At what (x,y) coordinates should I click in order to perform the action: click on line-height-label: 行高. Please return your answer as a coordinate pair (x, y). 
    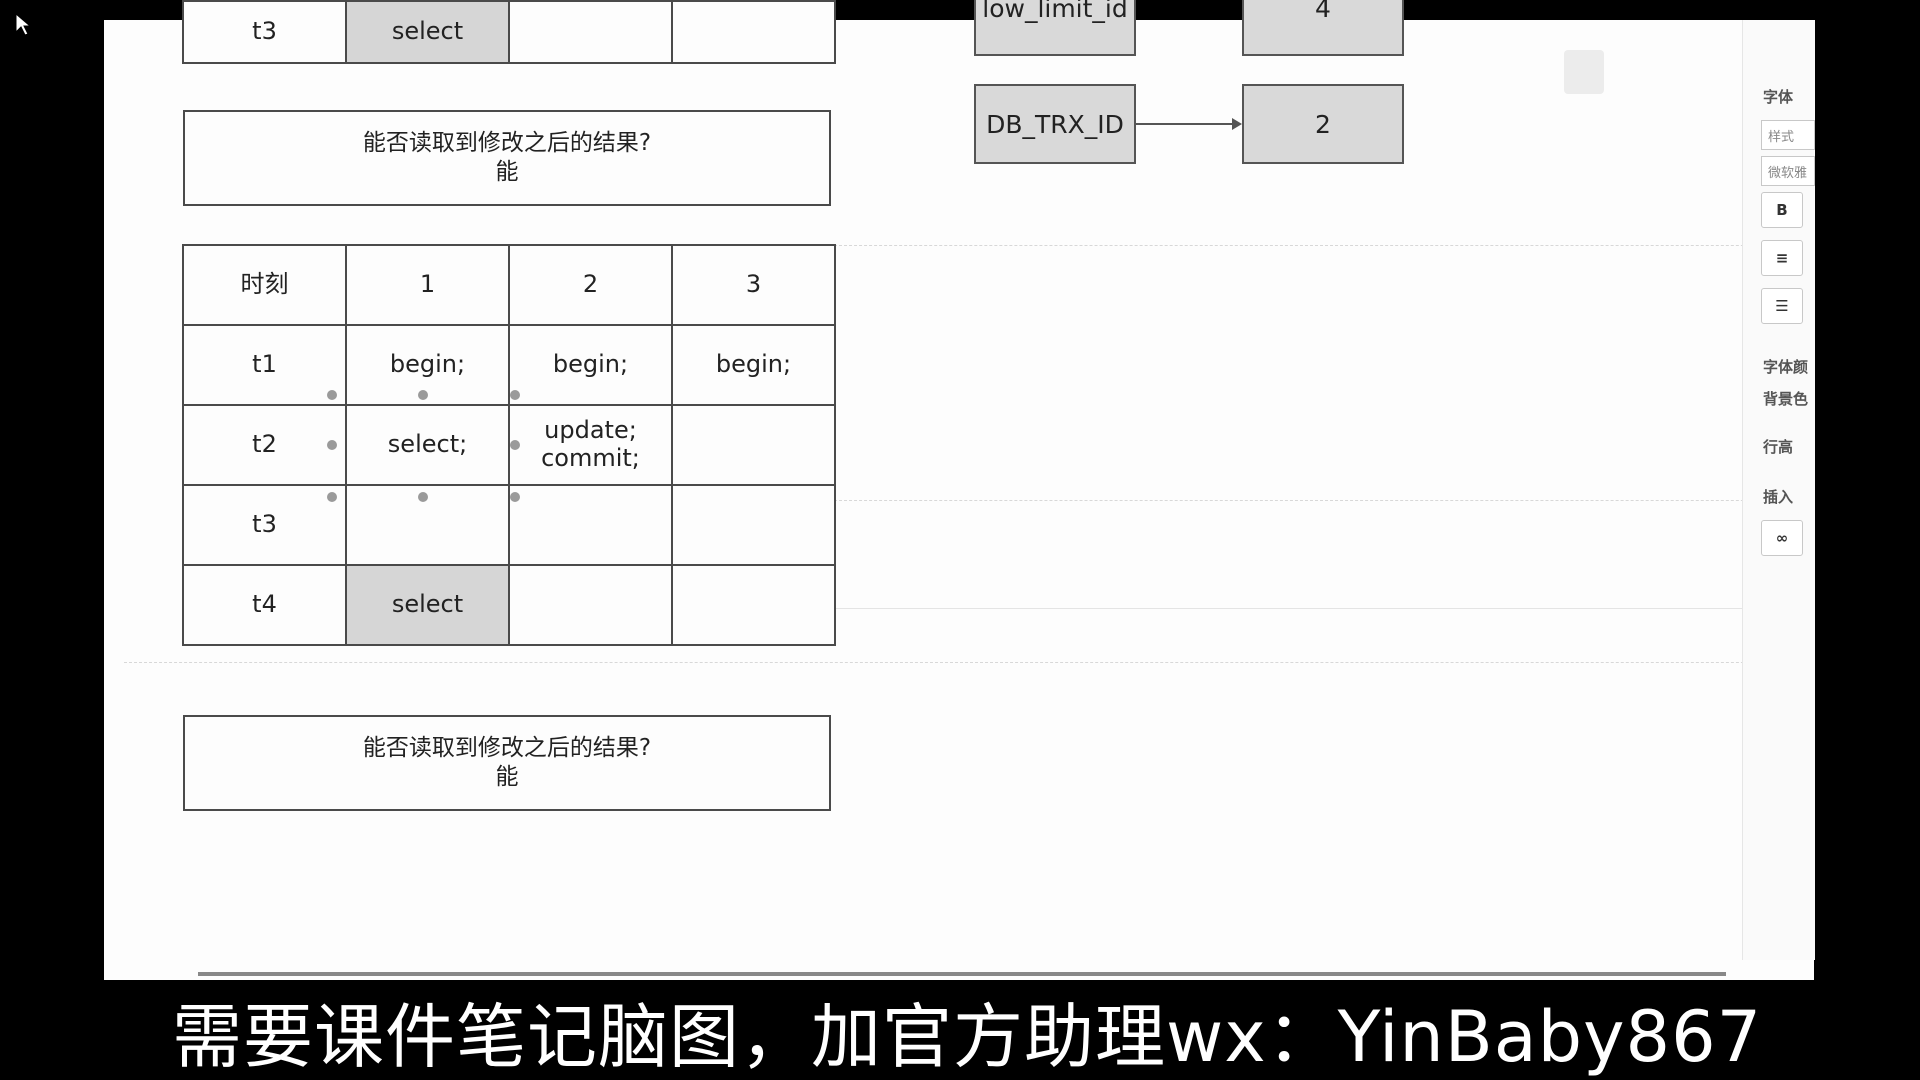
    Looking at the image, I should click on (1778, 447).